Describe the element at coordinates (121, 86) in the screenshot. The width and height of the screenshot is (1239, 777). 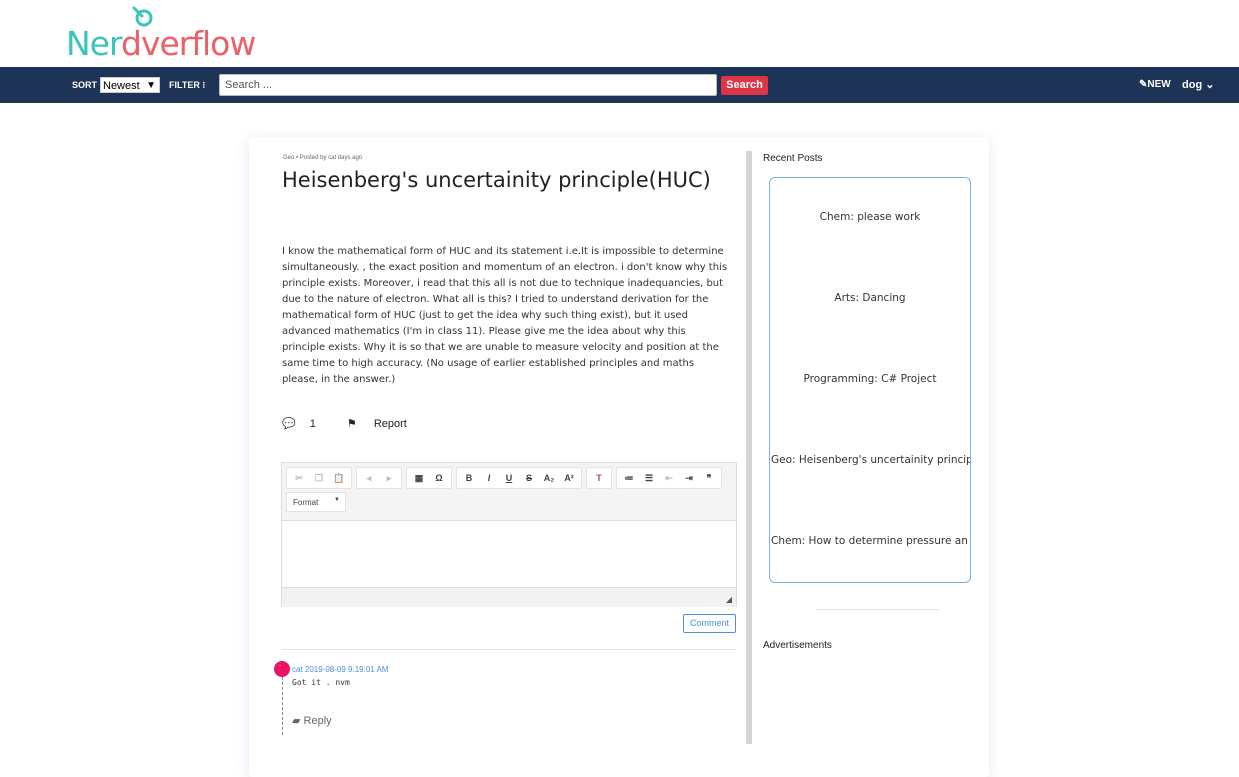
I see `sort-select-value: Newest` at that location.